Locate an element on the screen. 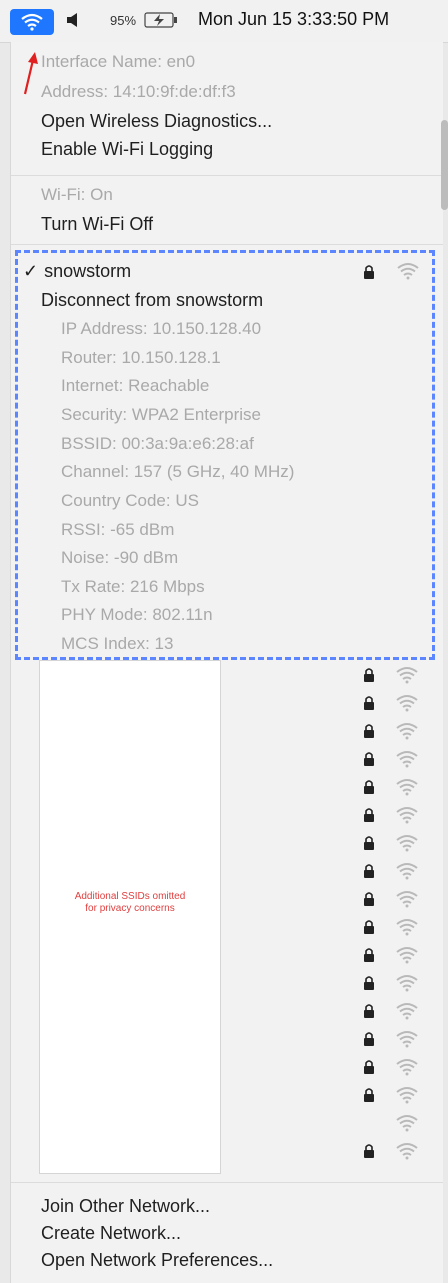 The height and width of the screenshot is (1283, 448). detail-noise: Noise: -90 dBm is located at coordinates (120, 557).